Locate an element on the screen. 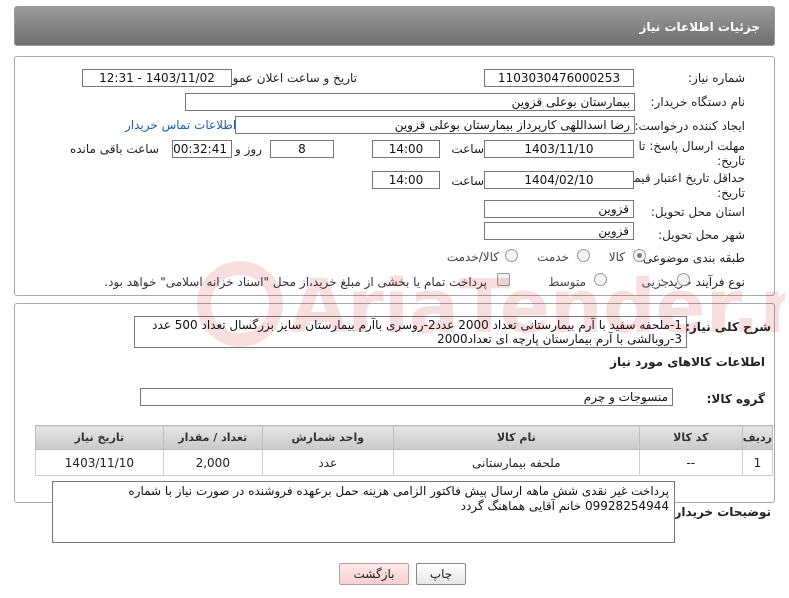 The image size is (789, 598). category-radio-service is located at coordinates (583, 255).